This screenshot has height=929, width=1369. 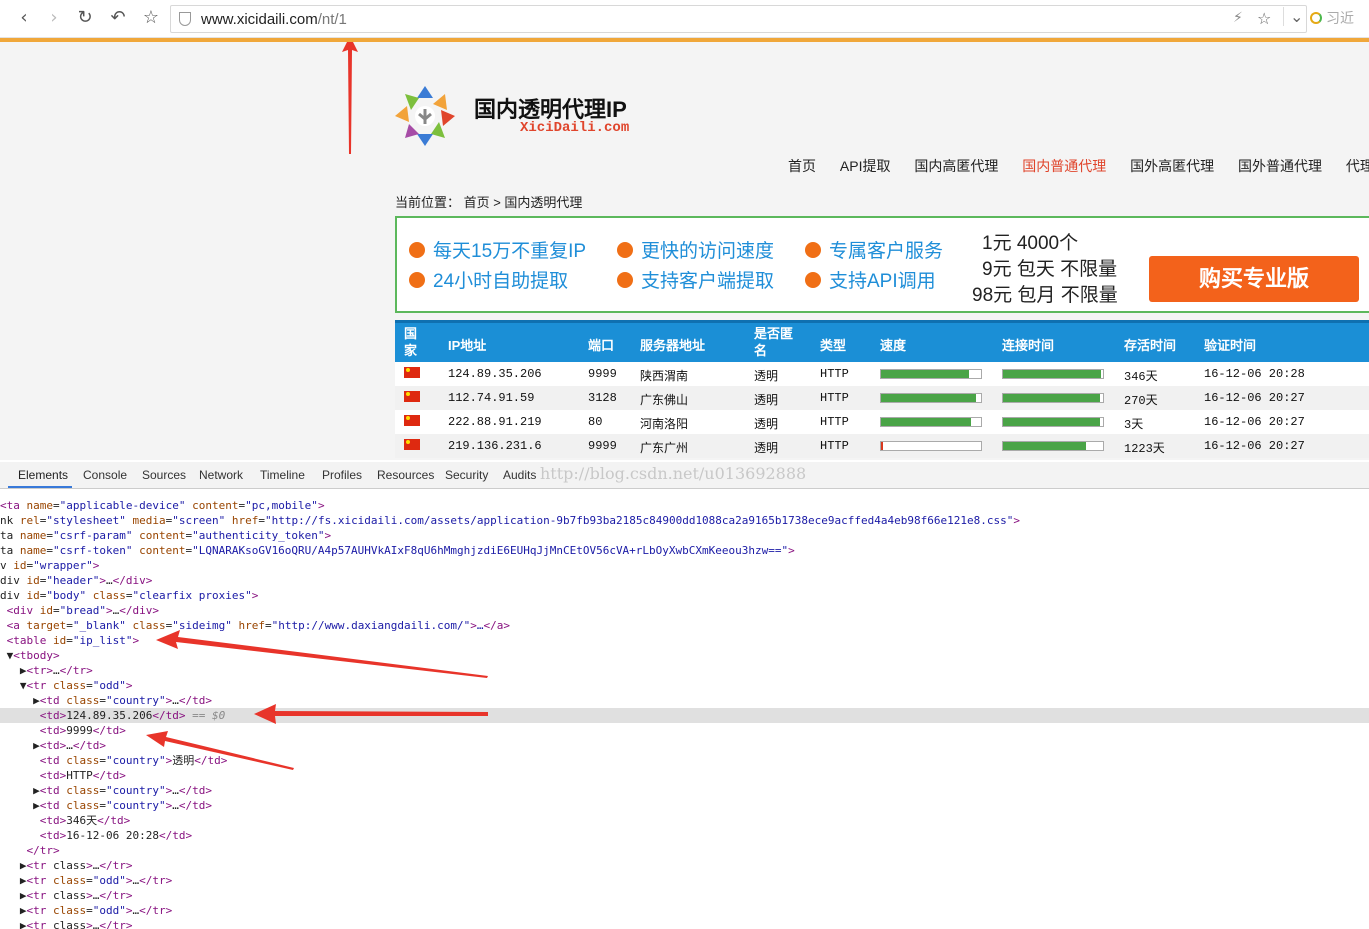 I want to click on back-icon: ‹, so click(x=24, y=18).